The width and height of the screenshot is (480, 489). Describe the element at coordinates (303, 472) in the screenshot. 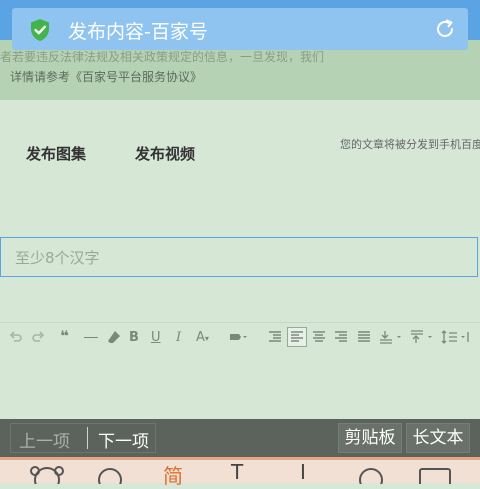

I see `cursor-move-icon: I` at that location.